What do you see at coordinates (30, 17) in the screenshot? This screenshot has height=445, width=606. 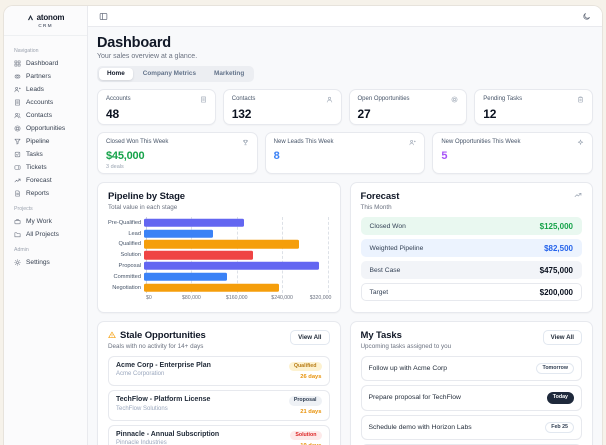 I see `logo-icon` at bounding box center [30, 17].